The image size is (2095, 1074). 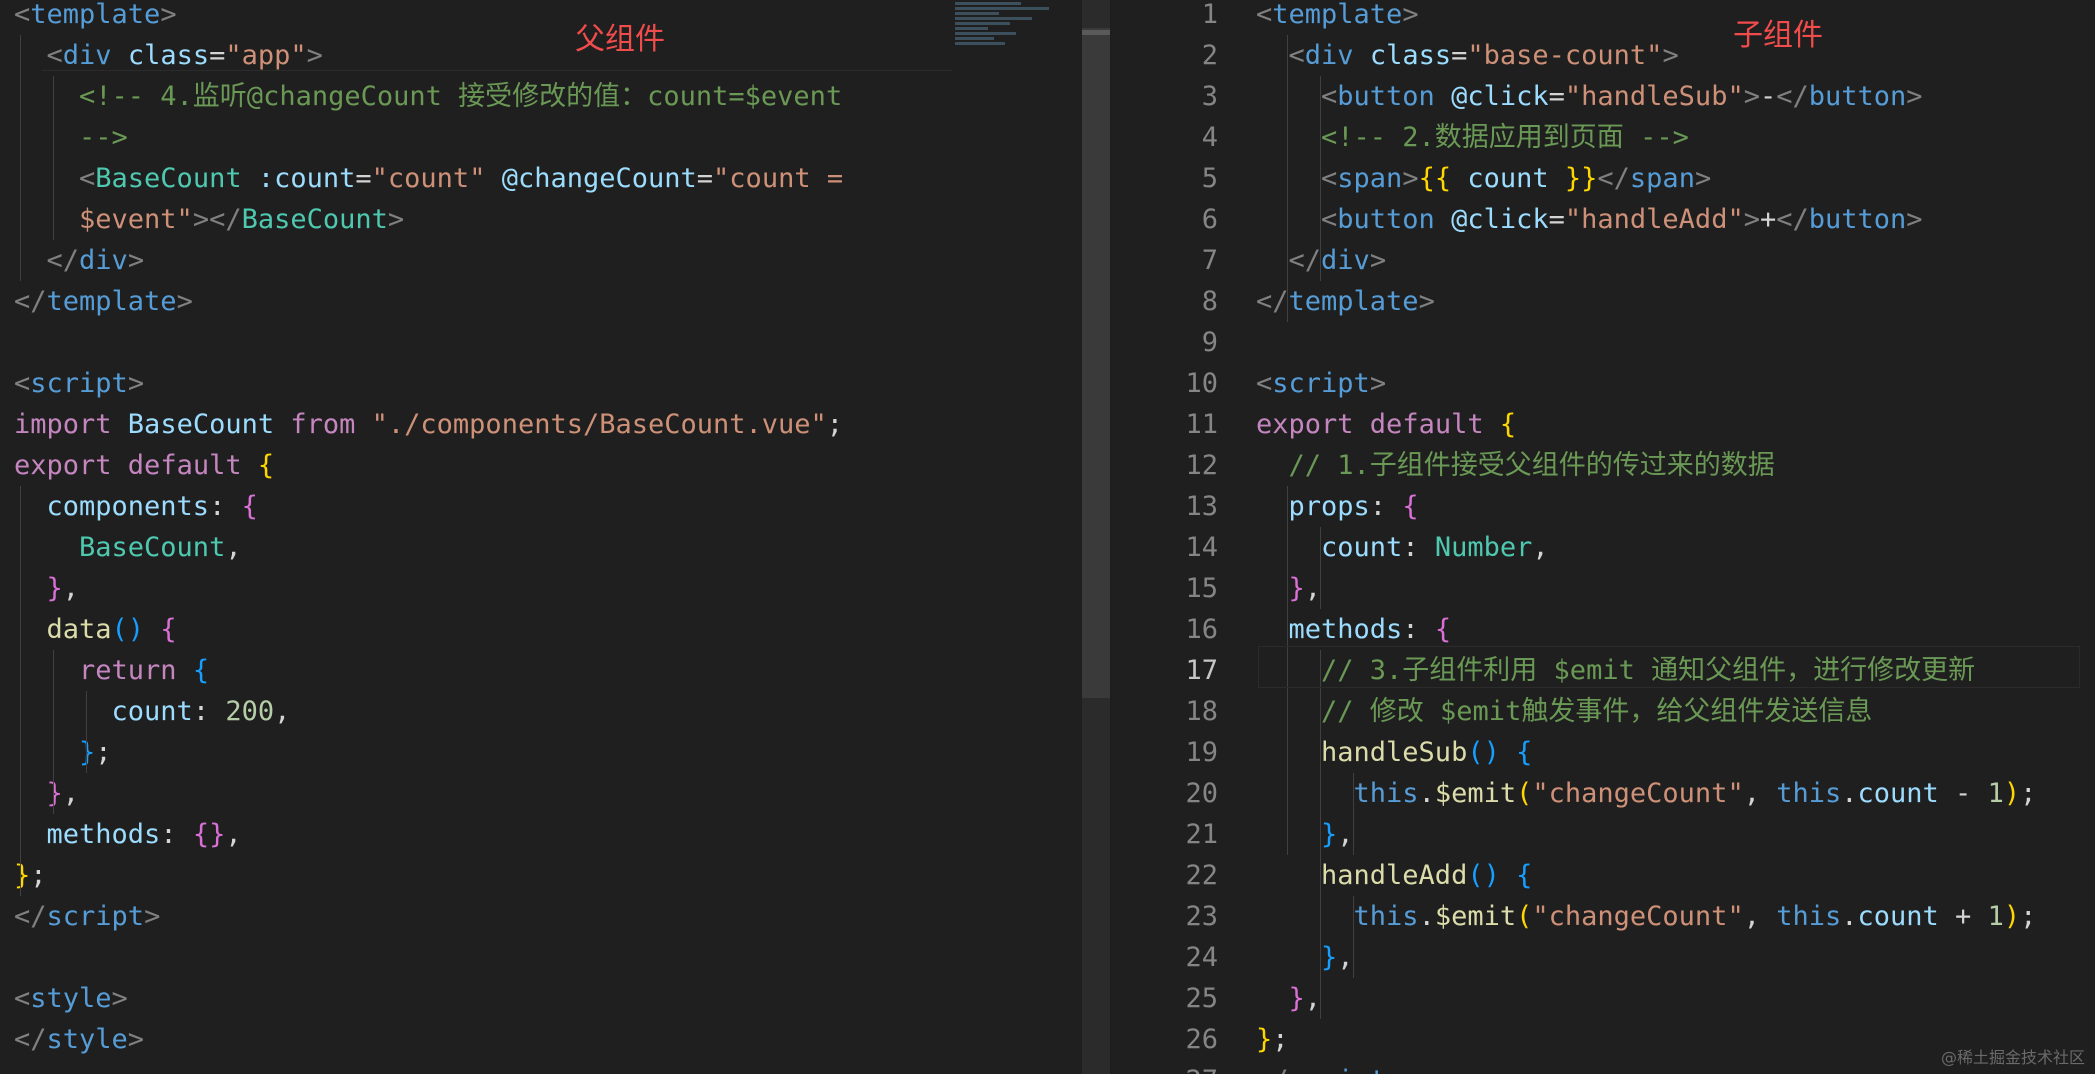 I want to click on code-token: props, so click(x=1313, y=506).